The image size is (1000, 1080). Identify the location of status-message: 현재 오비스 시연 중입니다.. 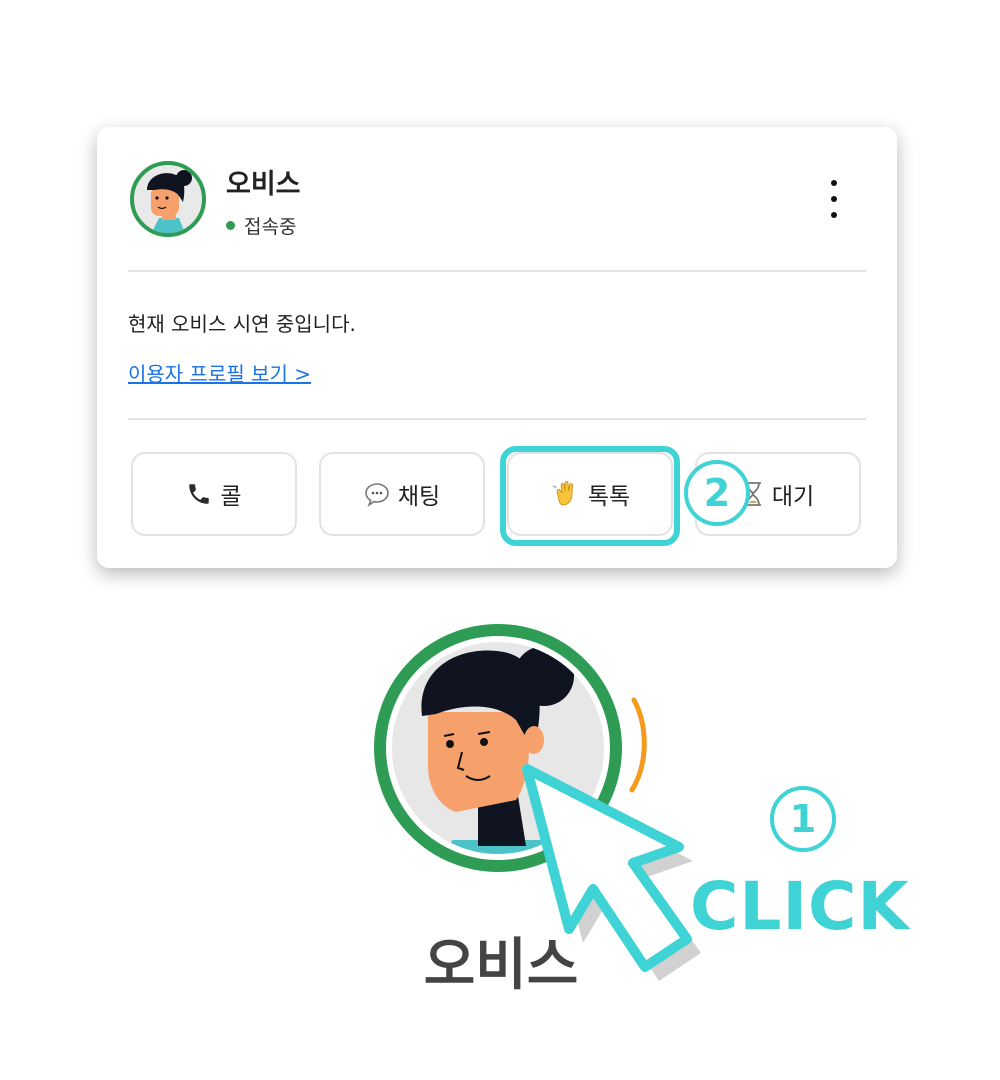
(242, 324).